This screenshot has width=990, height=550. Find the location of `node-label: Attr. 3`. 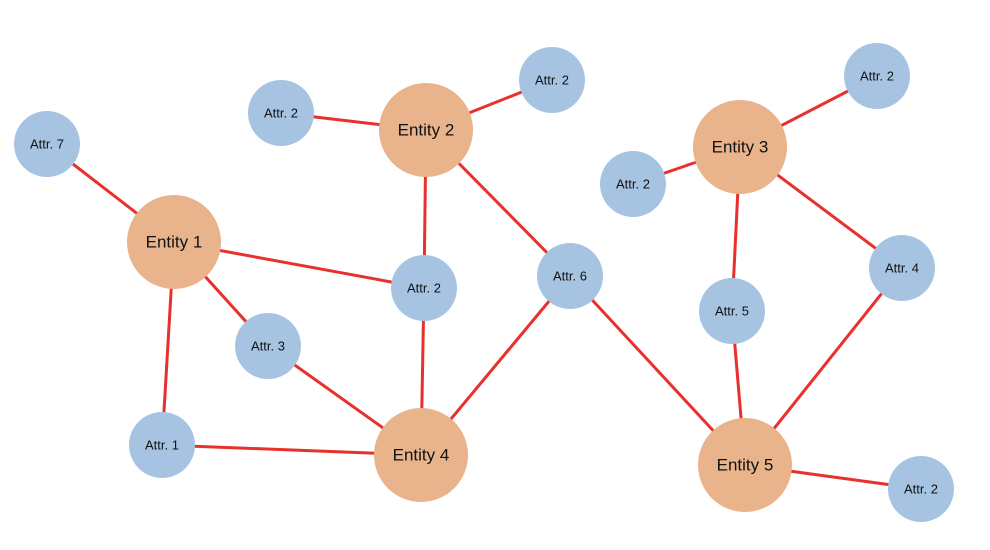

node-label: Attr. 3 is located at coordinates (268, 346).